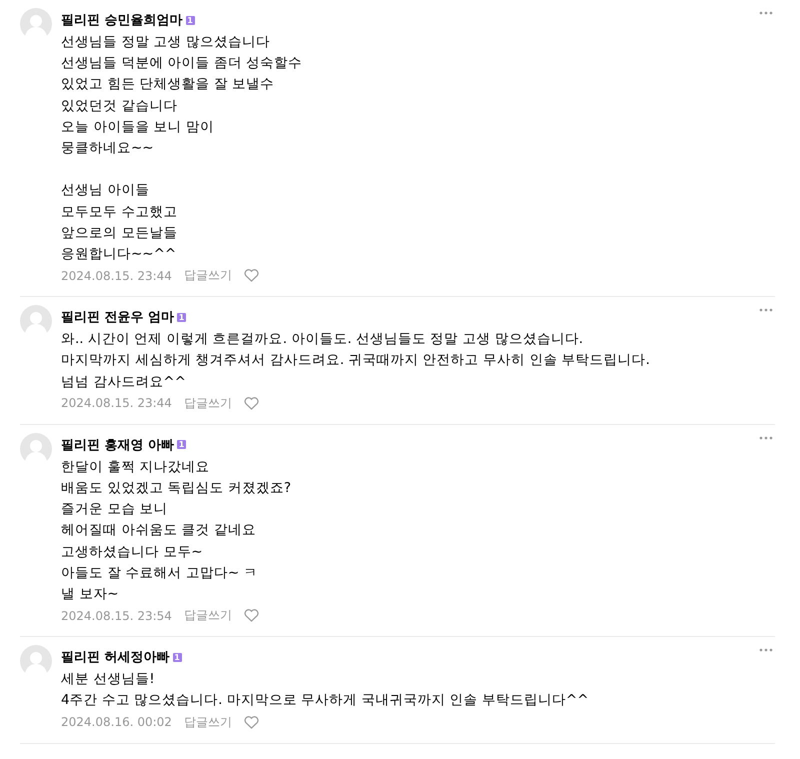 The width and height of the screenshot is (800, 759). What do you see at coordinates (356, 361) in the screenshot?
I see `comment-text: 와.. 시간이 언제 이렇게 흐른걸까요. 아이들도. 선생님들도 정말 고생 많으셨습니다. 마지막까지 세심하게 챙겨주셔서 감사드려요. 귀국때까지 안전하고 무사히 인솔 부탁드립니다. 넘넘 감사드려요^^` at bounding box center [356, 361].